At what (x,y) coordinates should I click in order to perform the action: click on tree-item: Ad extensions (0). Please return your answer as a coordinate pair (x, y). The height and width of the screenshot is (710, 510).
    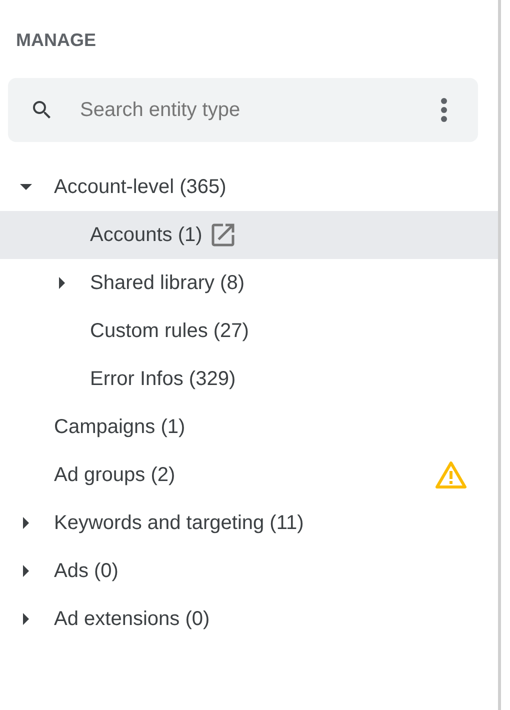
    Looking at the image, I should click on (249, 619).